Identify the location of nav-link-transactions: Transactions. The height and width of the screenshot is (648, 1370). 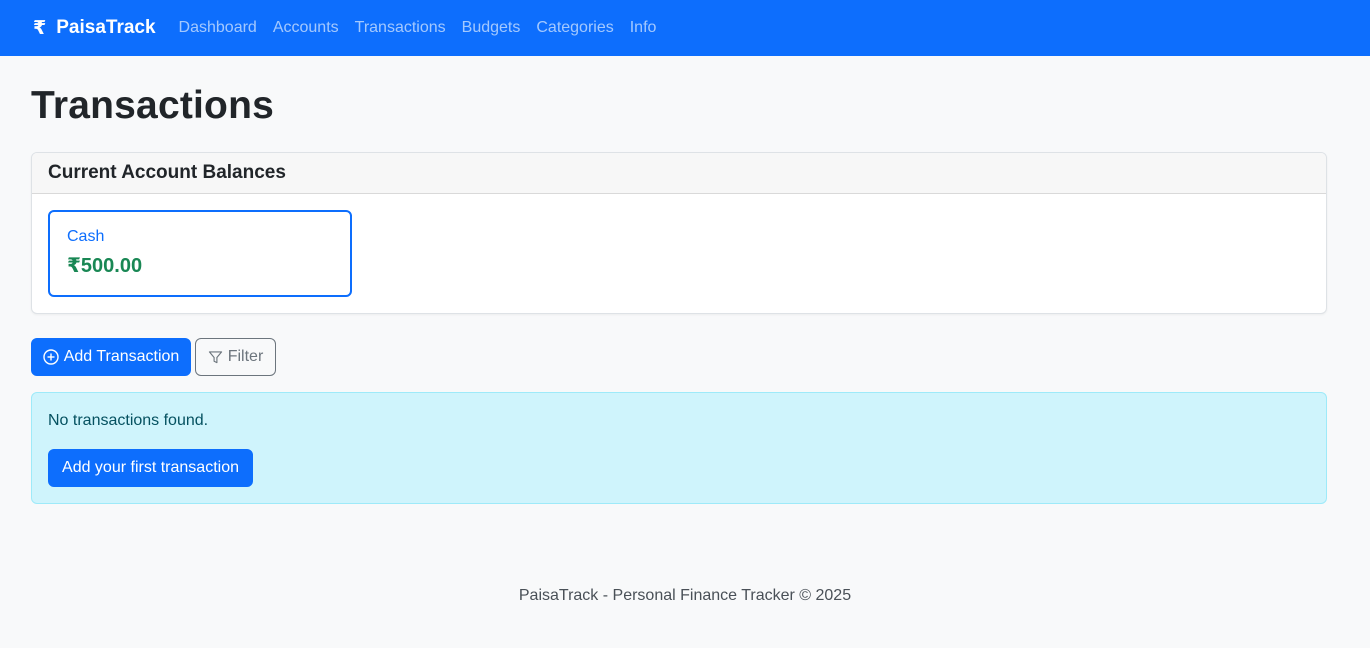
(400, 28).